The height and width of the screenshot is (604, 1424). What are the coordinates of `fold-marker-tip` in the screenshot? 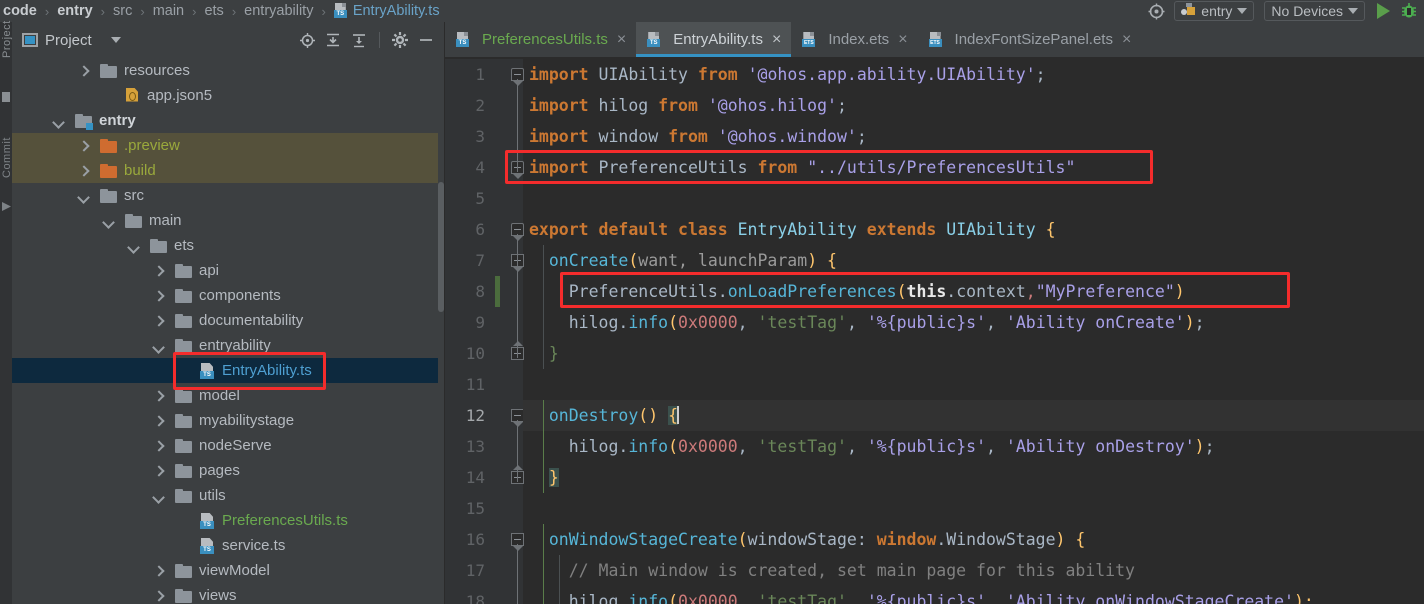 It's located at (518, 83).